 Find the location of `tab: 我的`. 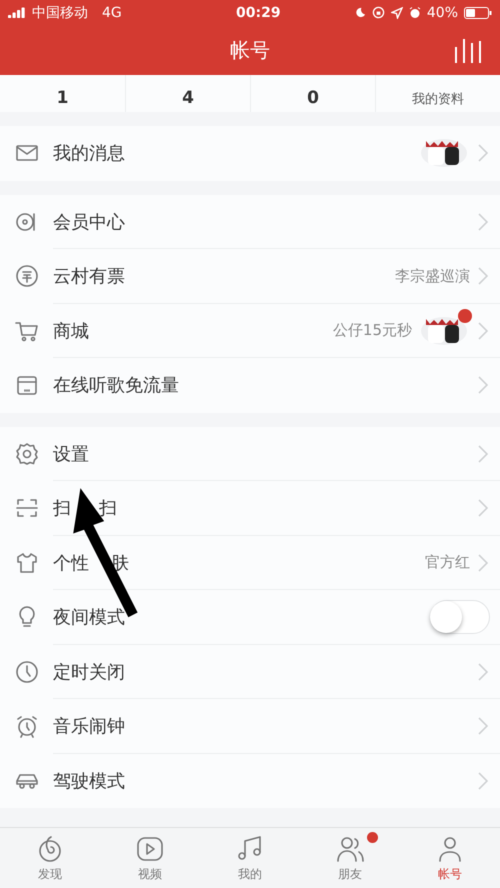

tab: 我的 is located at coordinates (250, 858).